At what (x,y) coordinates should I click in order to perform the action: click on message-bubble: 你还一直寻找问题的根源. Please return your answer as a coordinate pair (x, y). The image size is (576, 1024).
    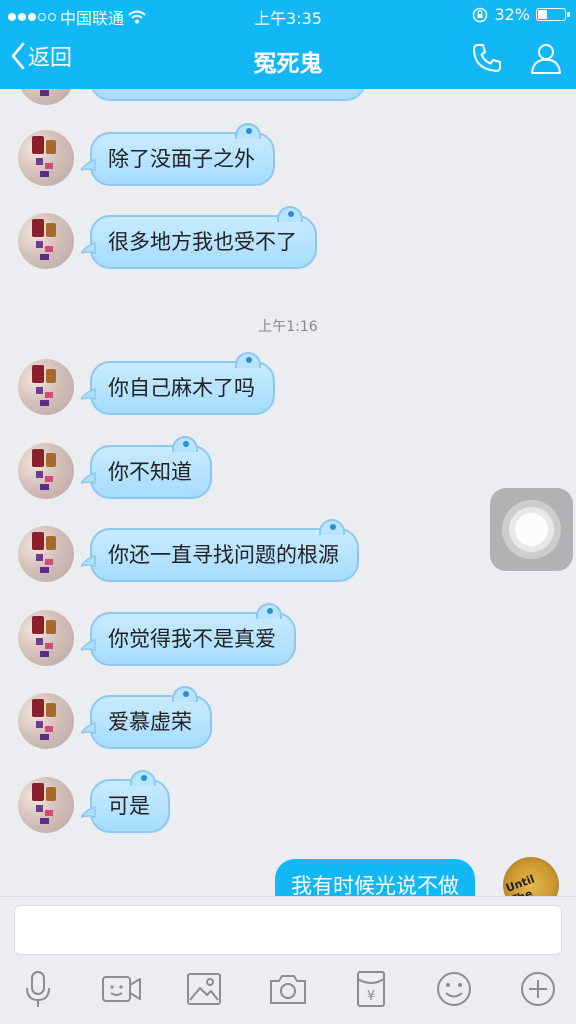
    Looking at the image, I should click on (220, 550).